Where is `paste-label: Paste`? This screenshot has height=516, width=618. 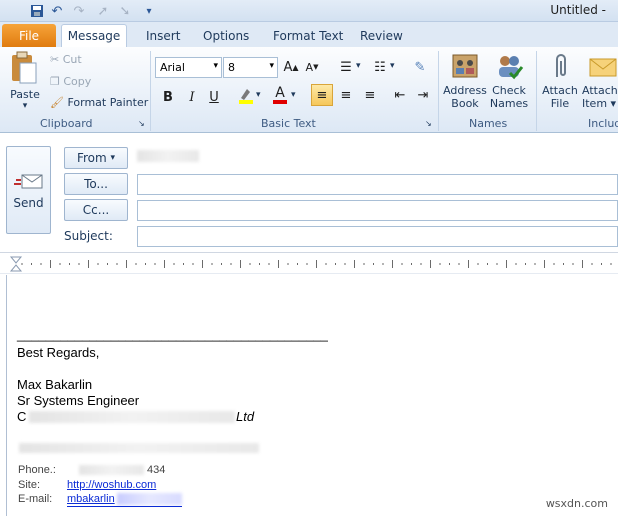 paste-label: Paste is located at coordinates (25, 94).